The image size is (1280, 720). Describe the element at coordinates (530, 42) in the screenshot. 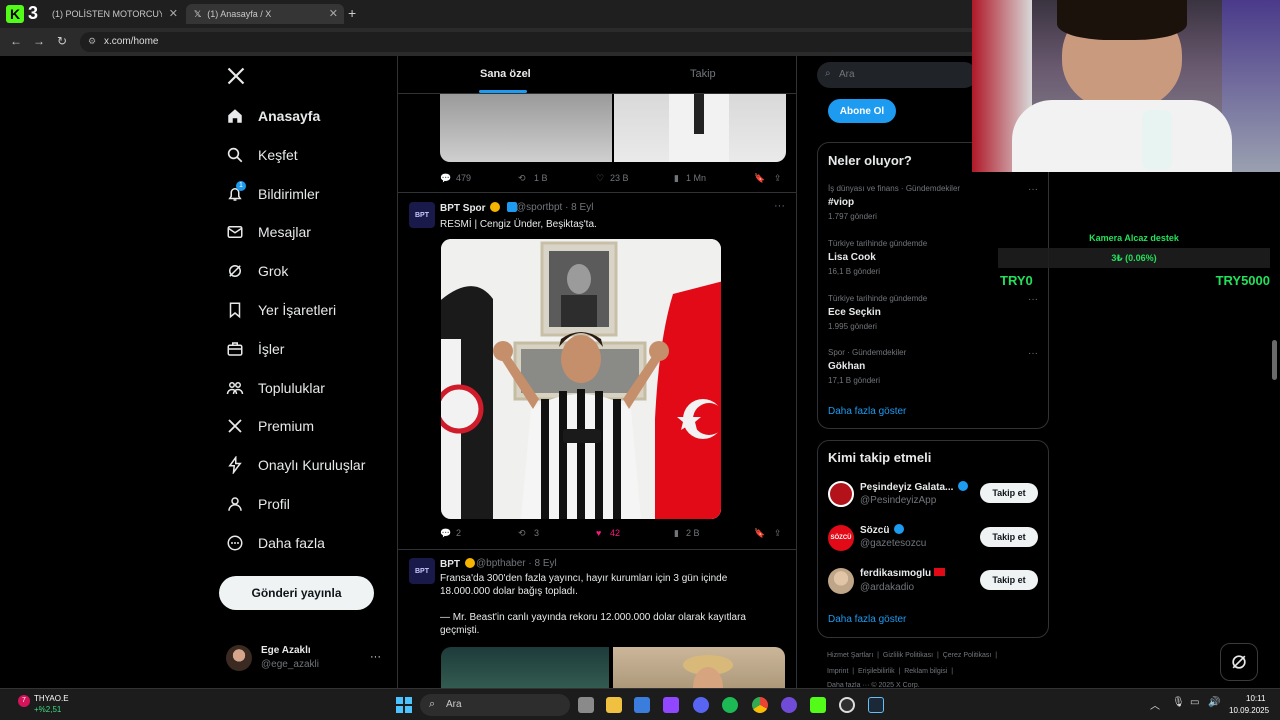

I see `url-input: ⚙ x.com/home` at that location.